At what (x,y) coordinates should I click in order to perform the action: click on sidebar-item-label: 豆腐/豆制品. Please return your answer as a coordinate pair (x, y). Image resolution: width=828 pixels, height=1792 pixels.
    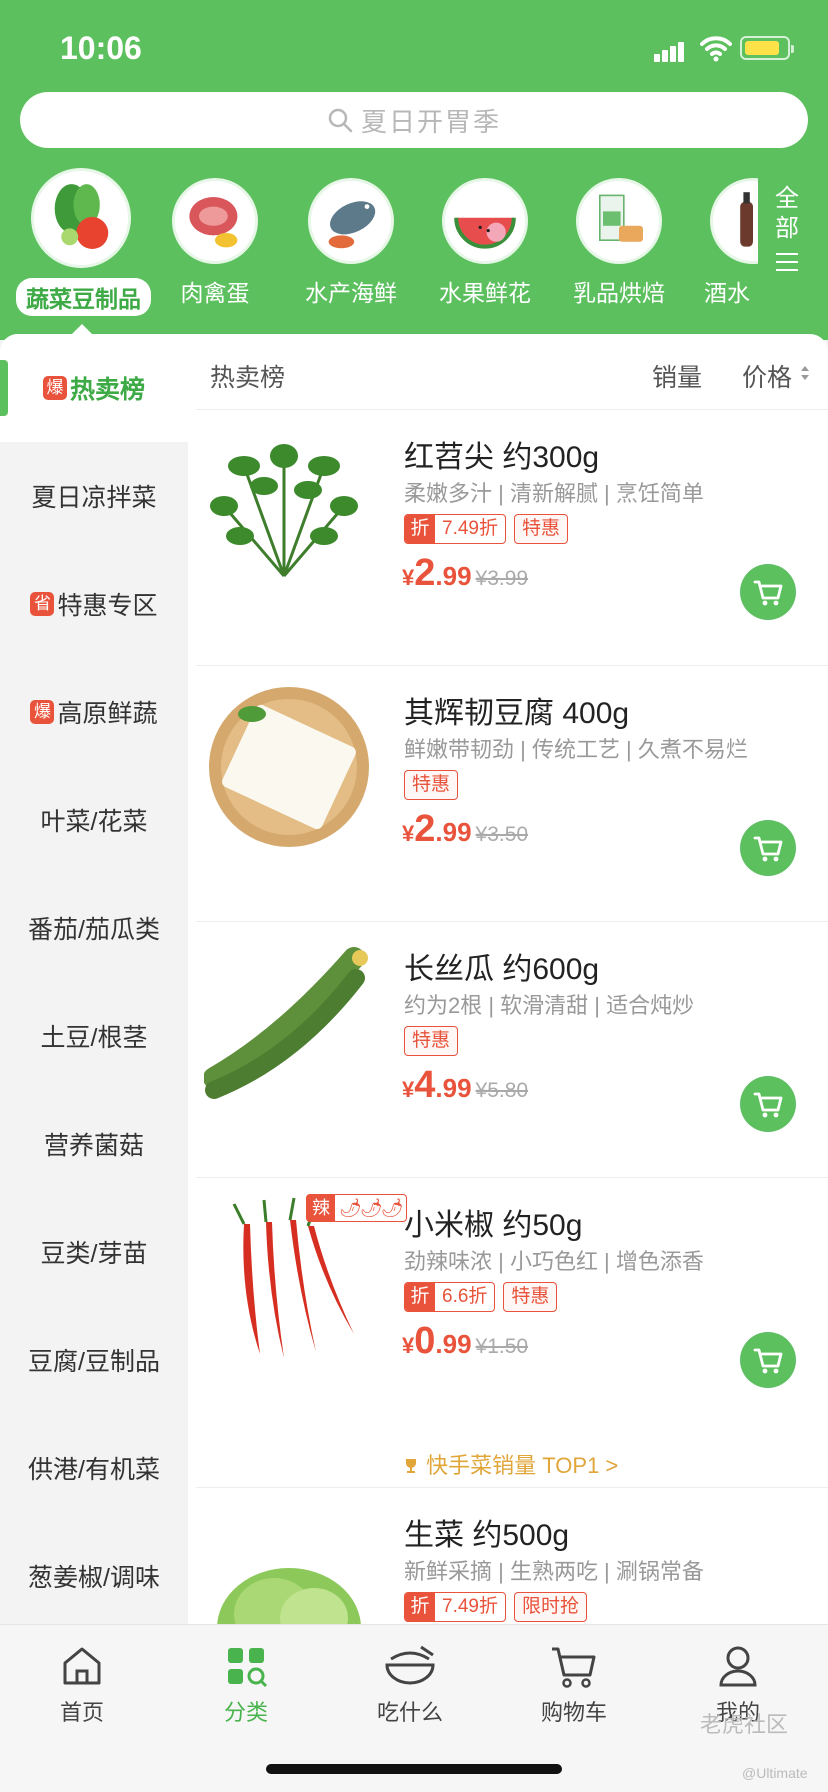
    Looking at the image, I should click on (94, 1362).